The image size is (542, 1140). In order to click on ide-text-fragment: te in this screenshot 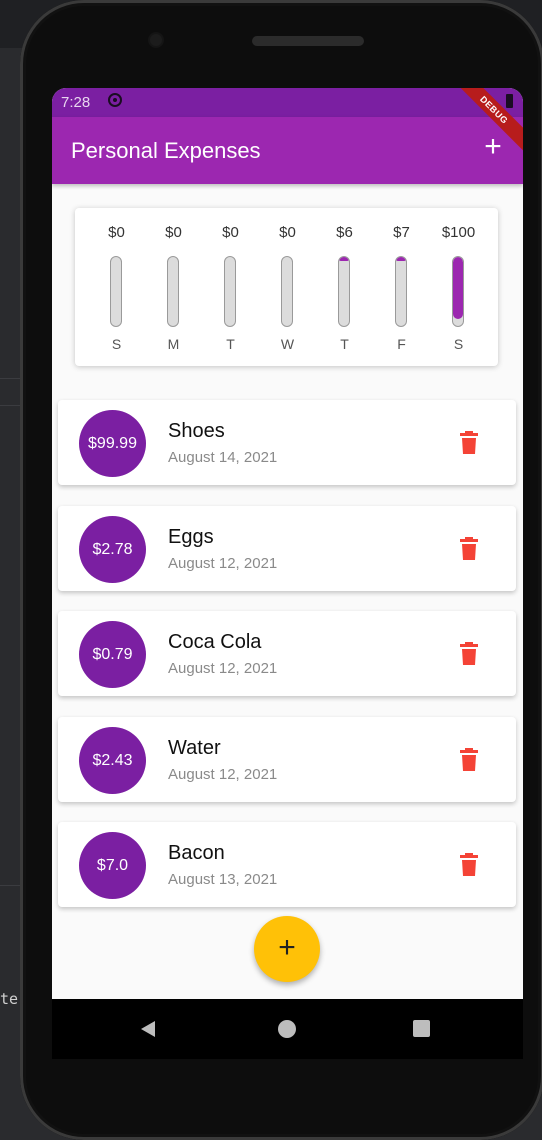, I will do `click(9, 999)`.